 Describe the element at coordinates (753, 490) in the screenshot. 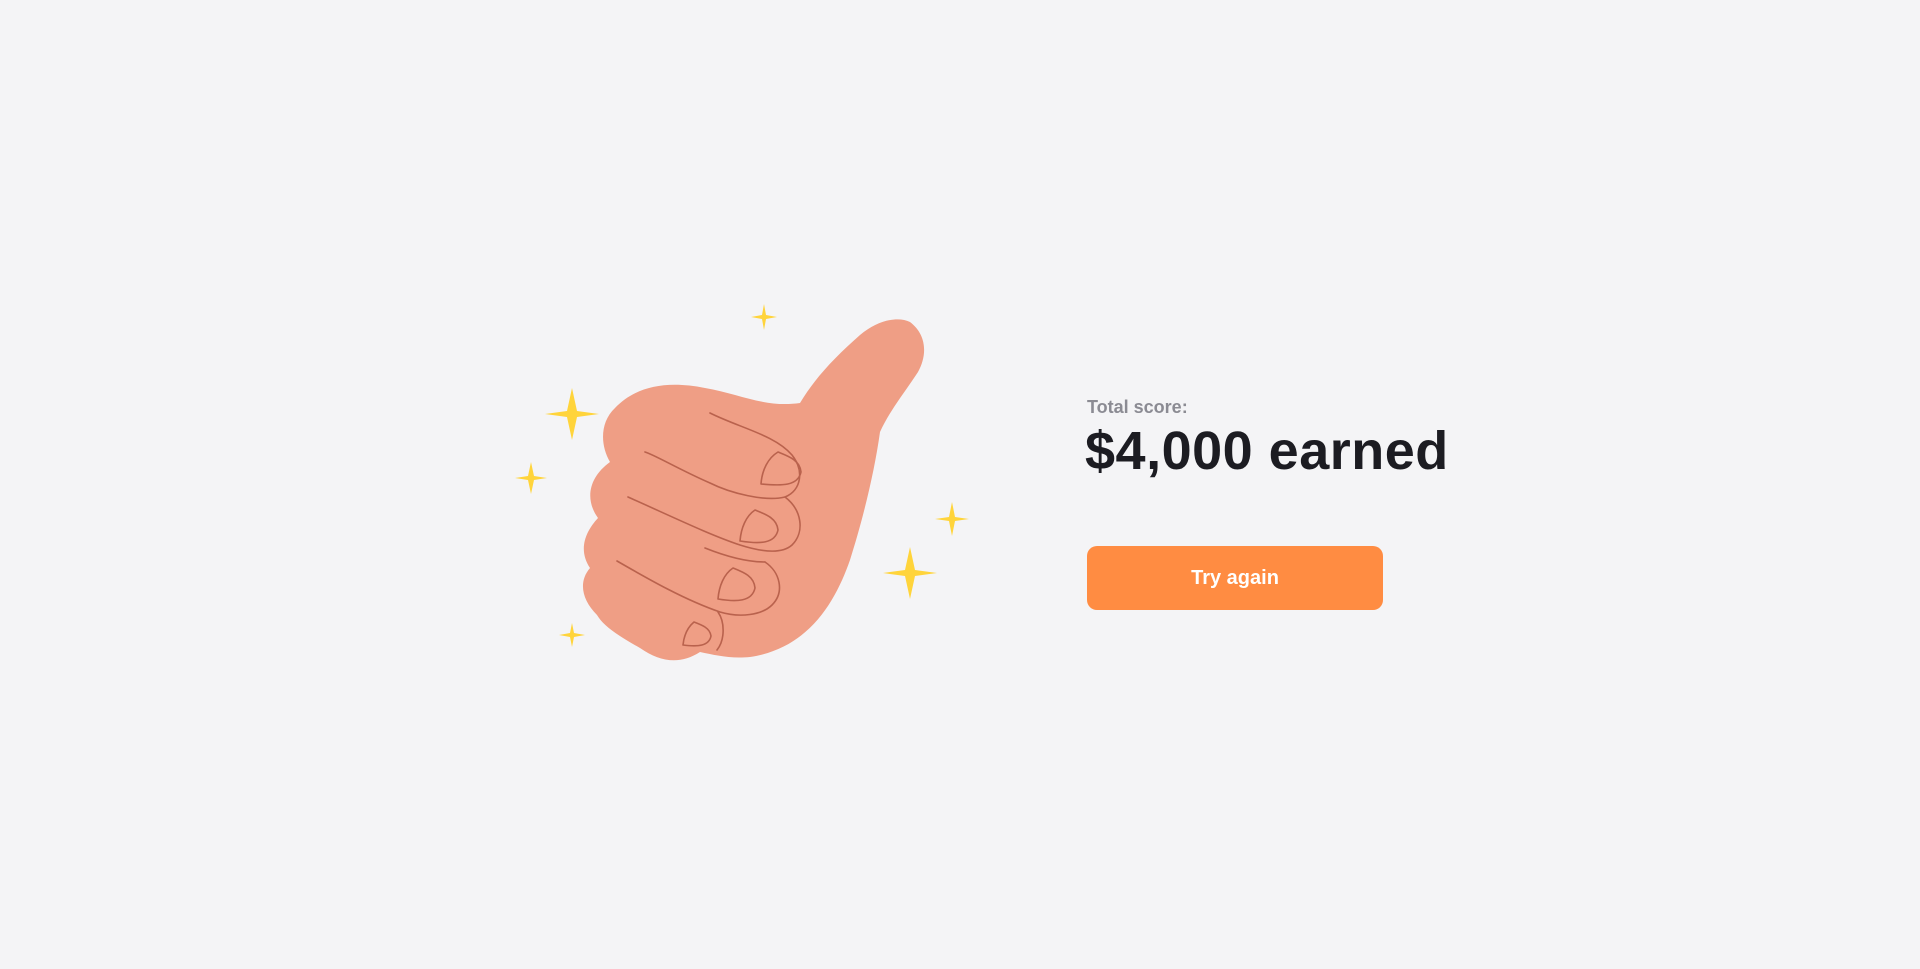

I see `thumbs-up-icon` at that location.